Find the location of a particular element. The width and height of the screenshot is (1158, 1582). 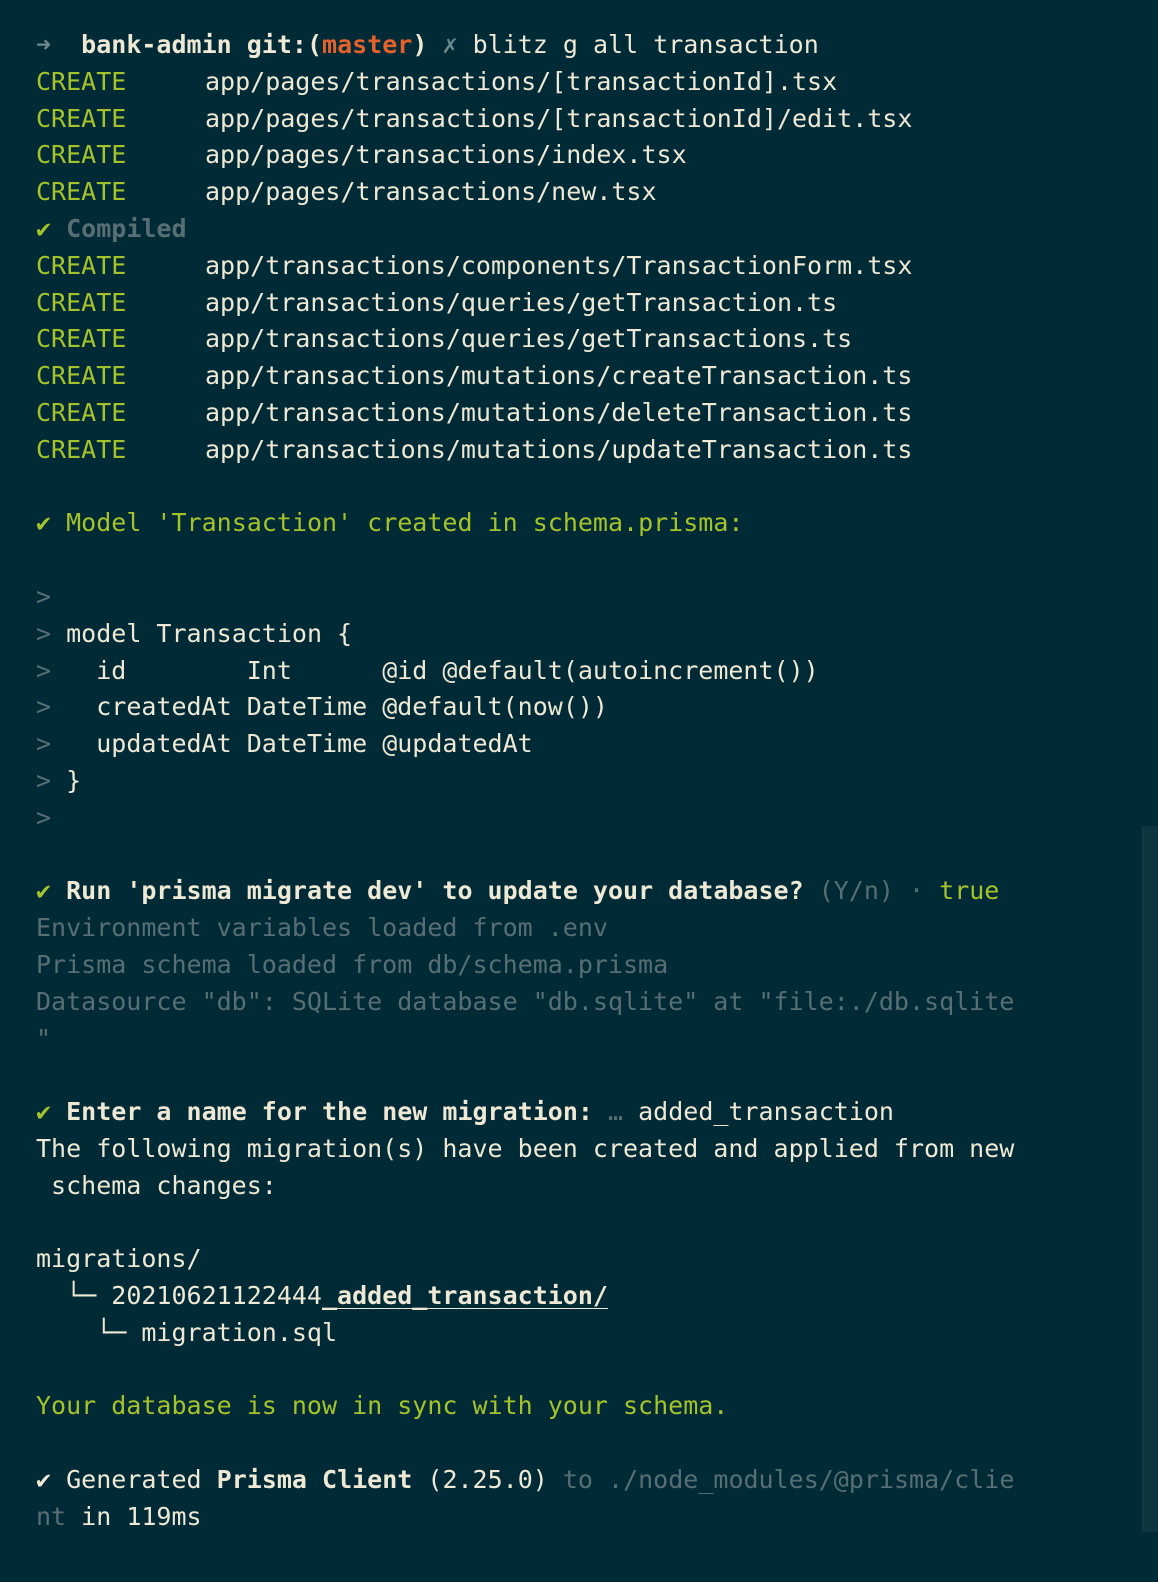

prompt-git-prefix: git:( is located at coordinates (284, 44).